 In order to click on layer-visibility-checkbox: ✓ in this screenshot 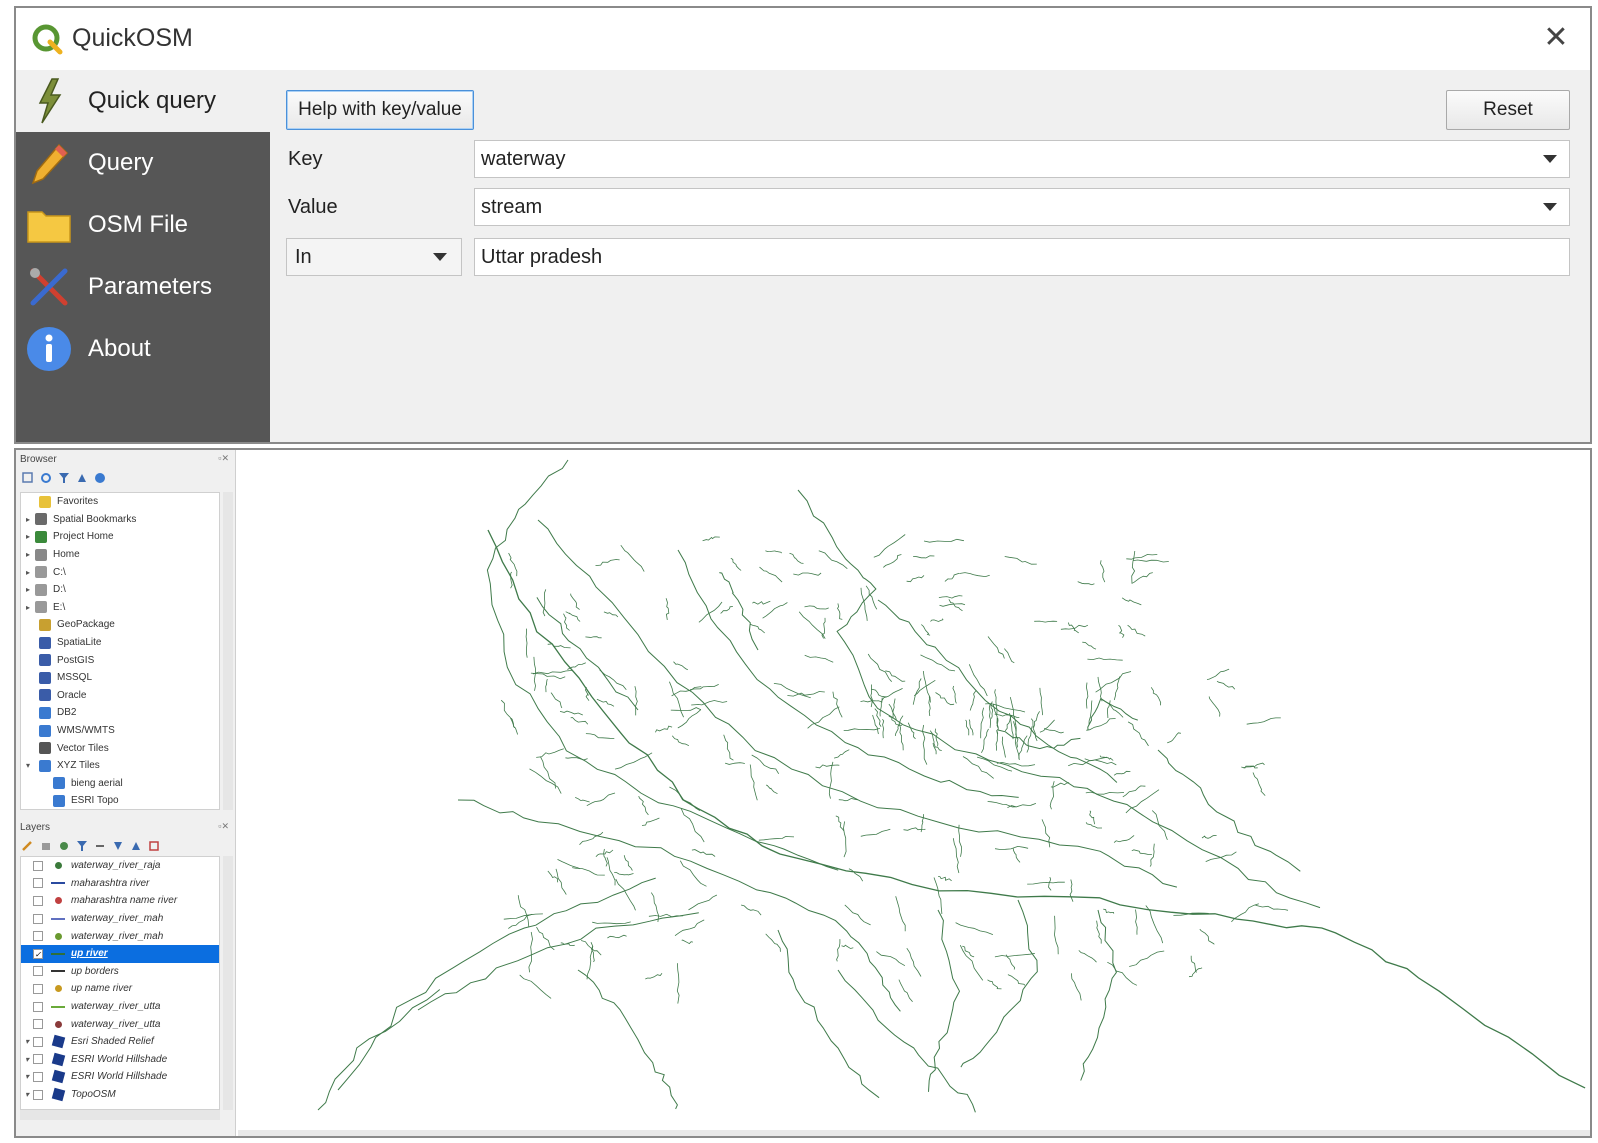, I will do `click(38, 953)`.